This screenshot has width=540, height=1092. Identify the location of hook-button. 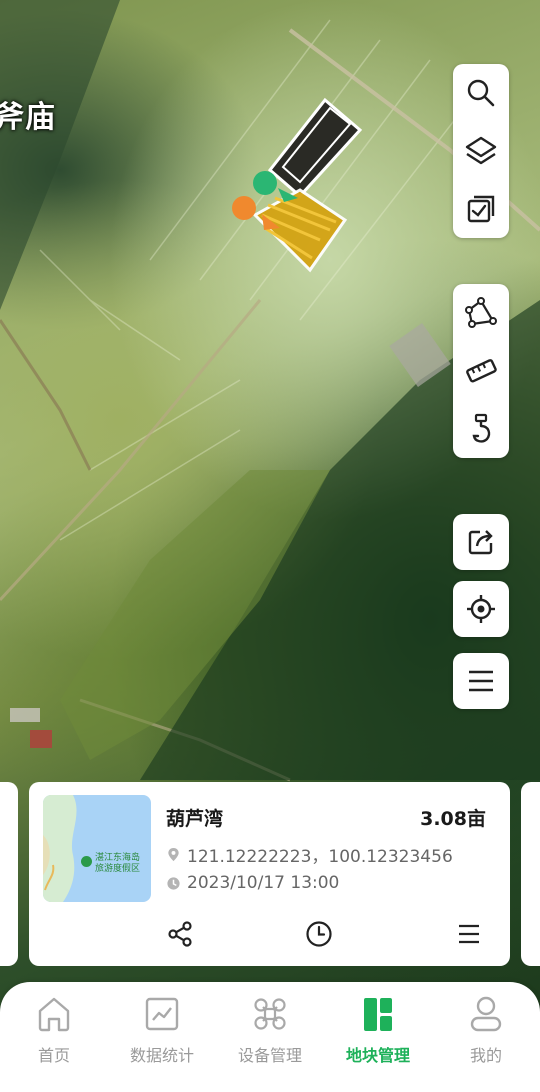
(481, 429).